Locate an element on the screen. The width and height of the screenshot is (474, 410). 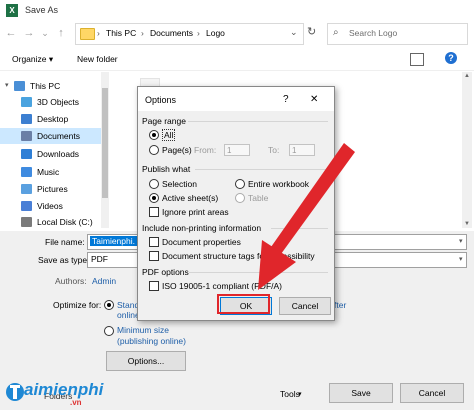
annotation-arrow is located at coordinates (306, 216).